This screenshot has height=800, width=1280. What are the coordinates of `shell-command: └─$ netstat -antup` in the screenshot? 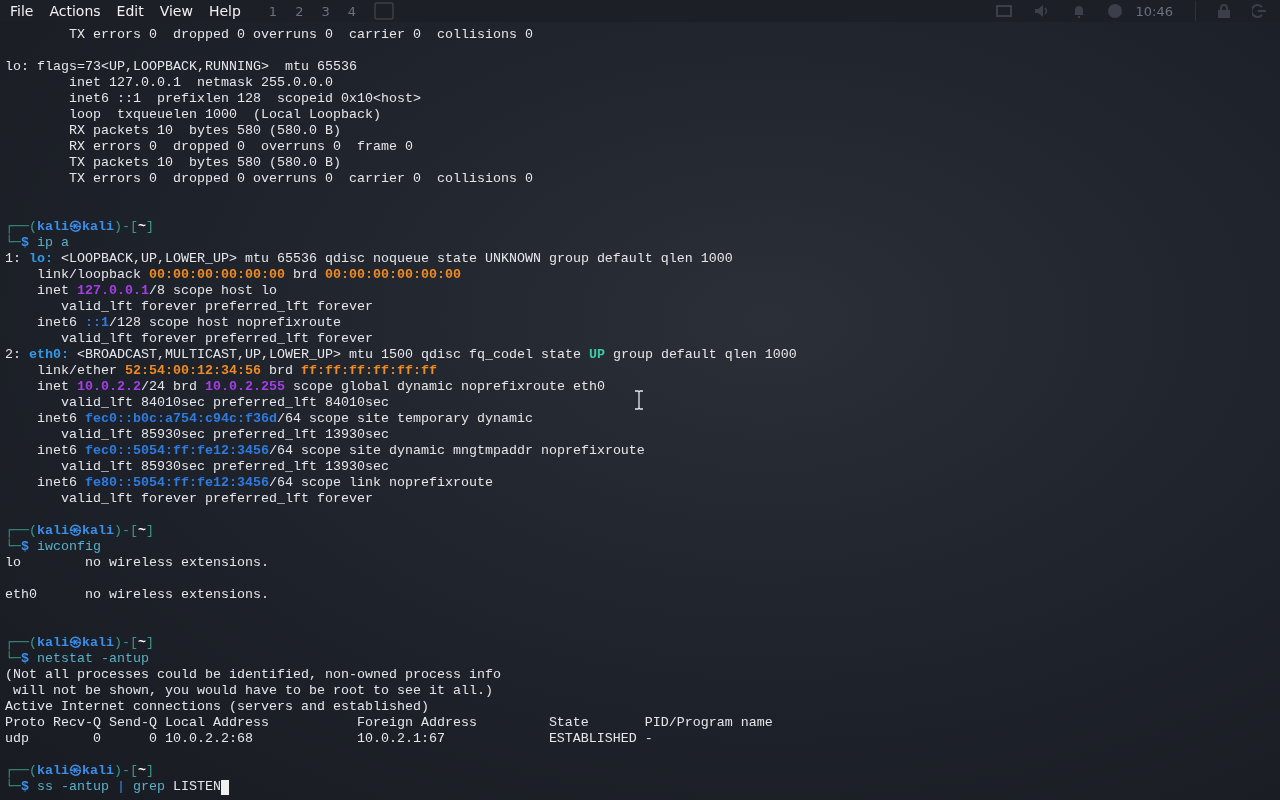 It's located at (77, 659).